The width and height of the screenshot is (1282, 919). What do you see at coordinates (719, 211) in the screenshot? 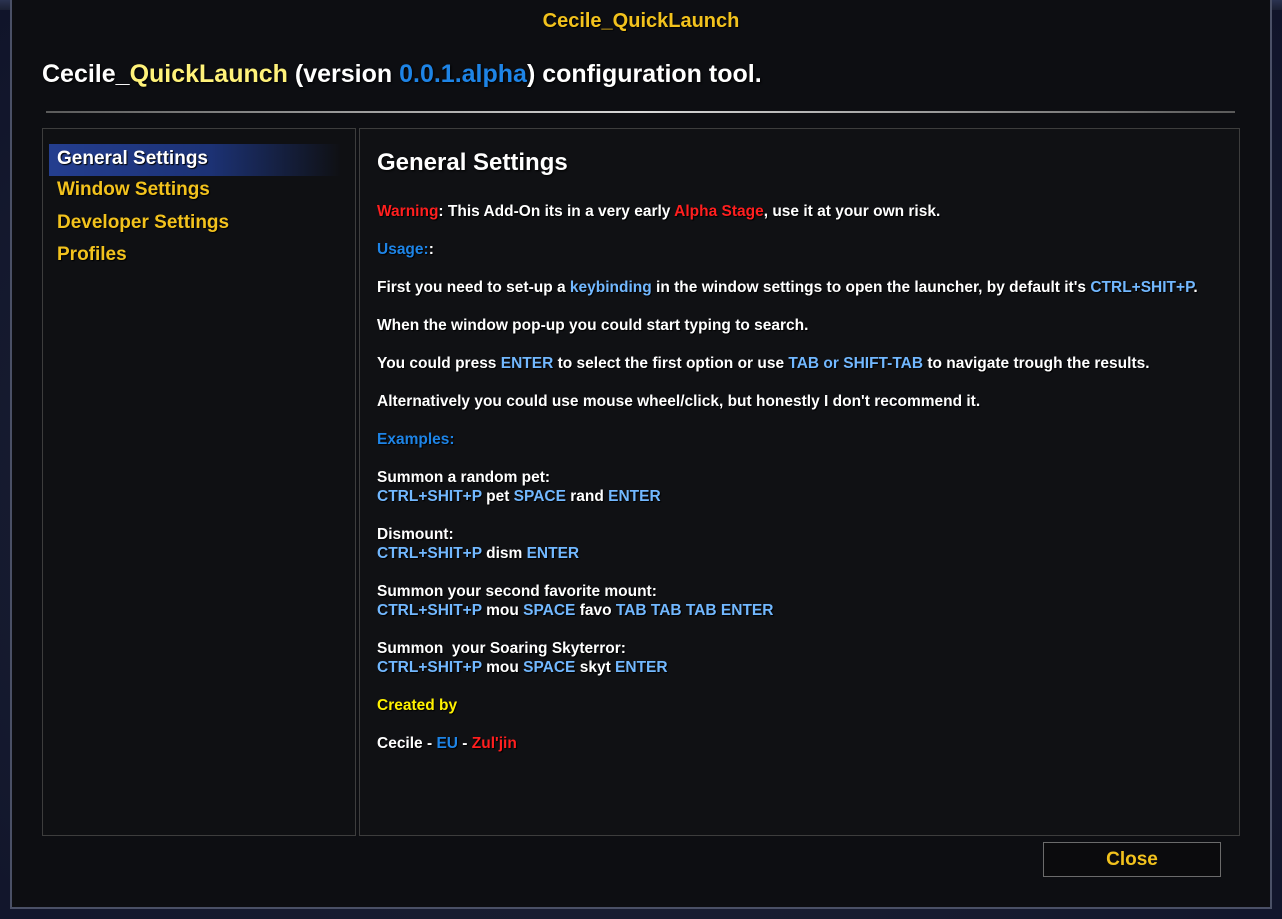
I see `alpha-stage-label: Alpha Stage` at bounding box center [719, 211].